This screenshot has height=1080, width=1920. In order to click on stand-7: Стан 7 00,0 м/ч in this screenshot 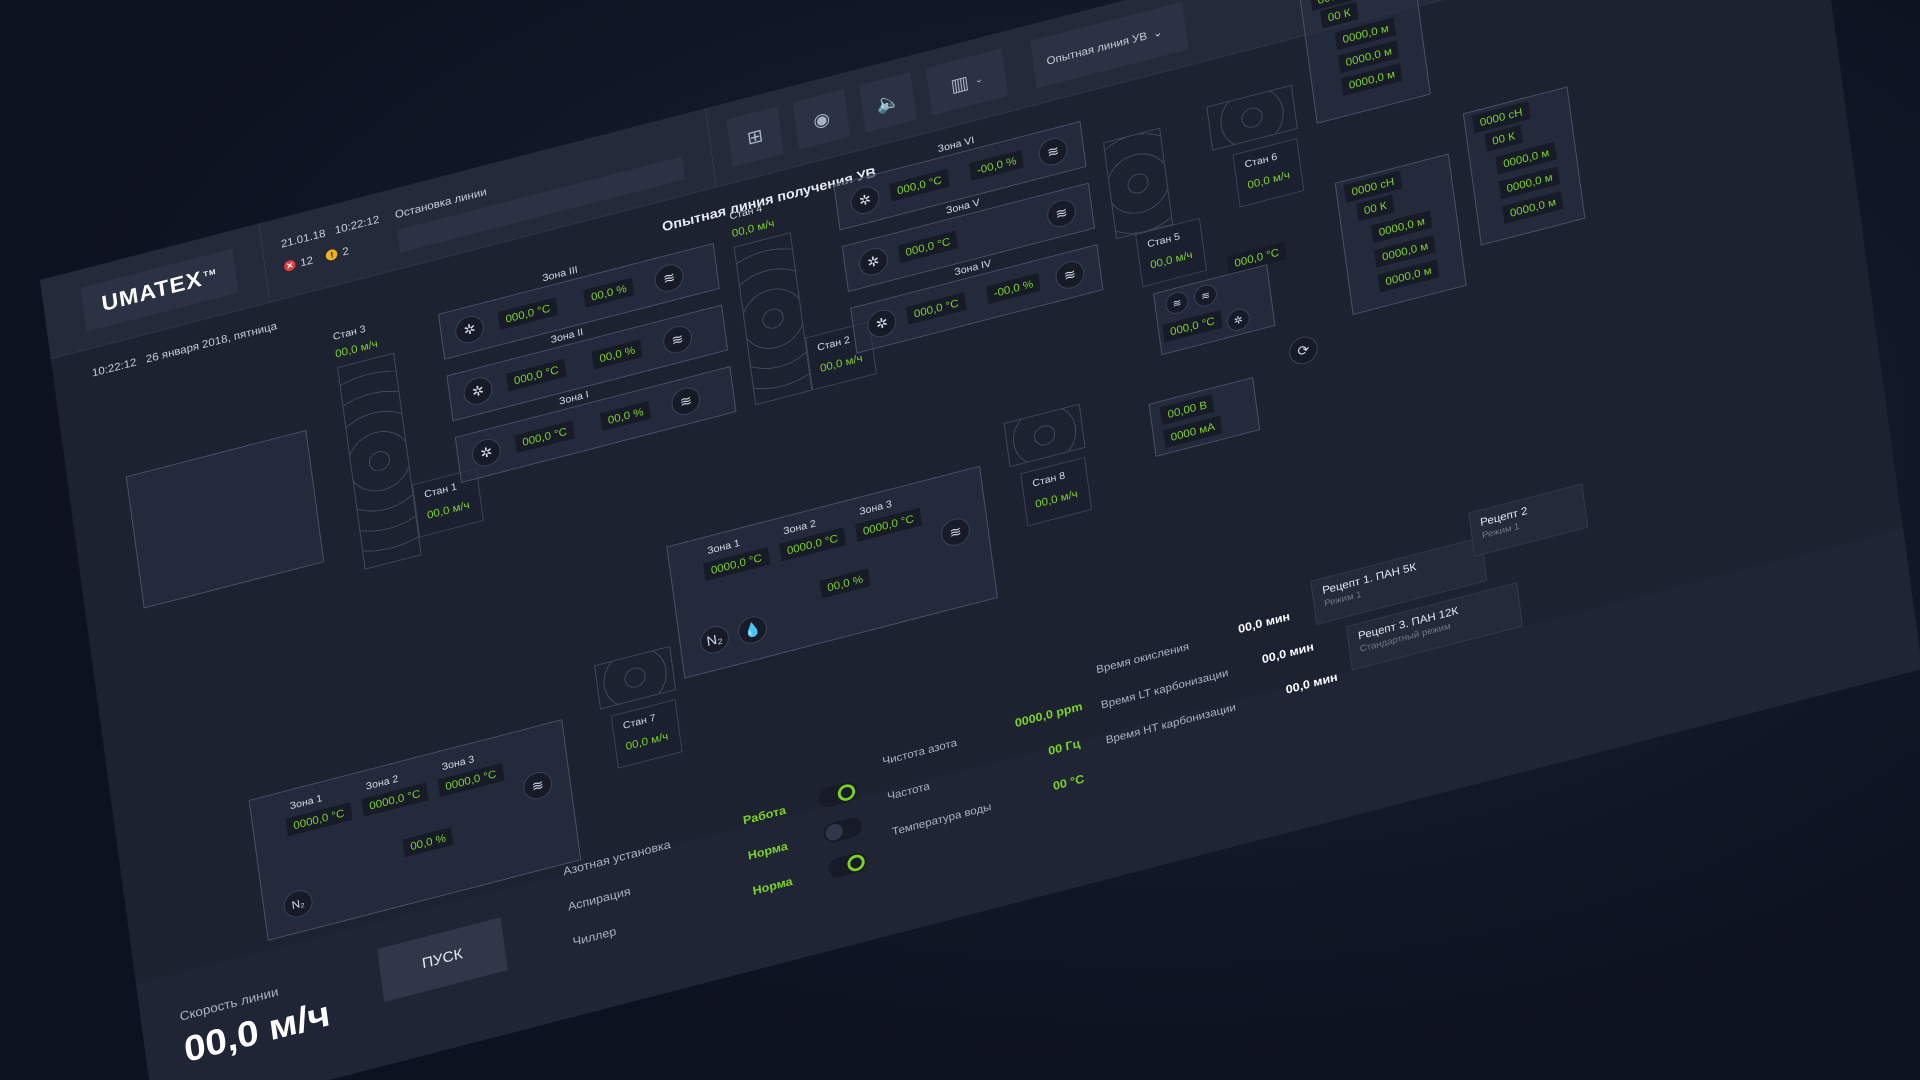, I will do `click(646, 734)`.